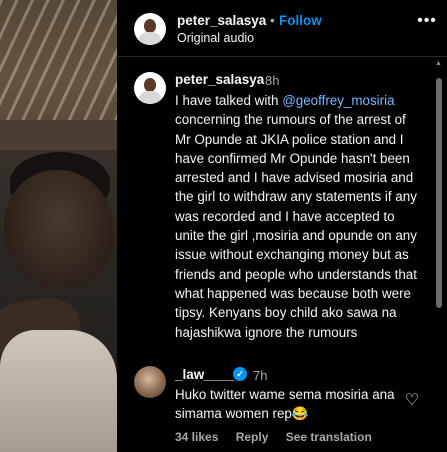  What do you see at coordinates (280, 437) in the screenshot?
I see `comment-actions: 34 likes Reply See translation` at bounding box center [280, 437].